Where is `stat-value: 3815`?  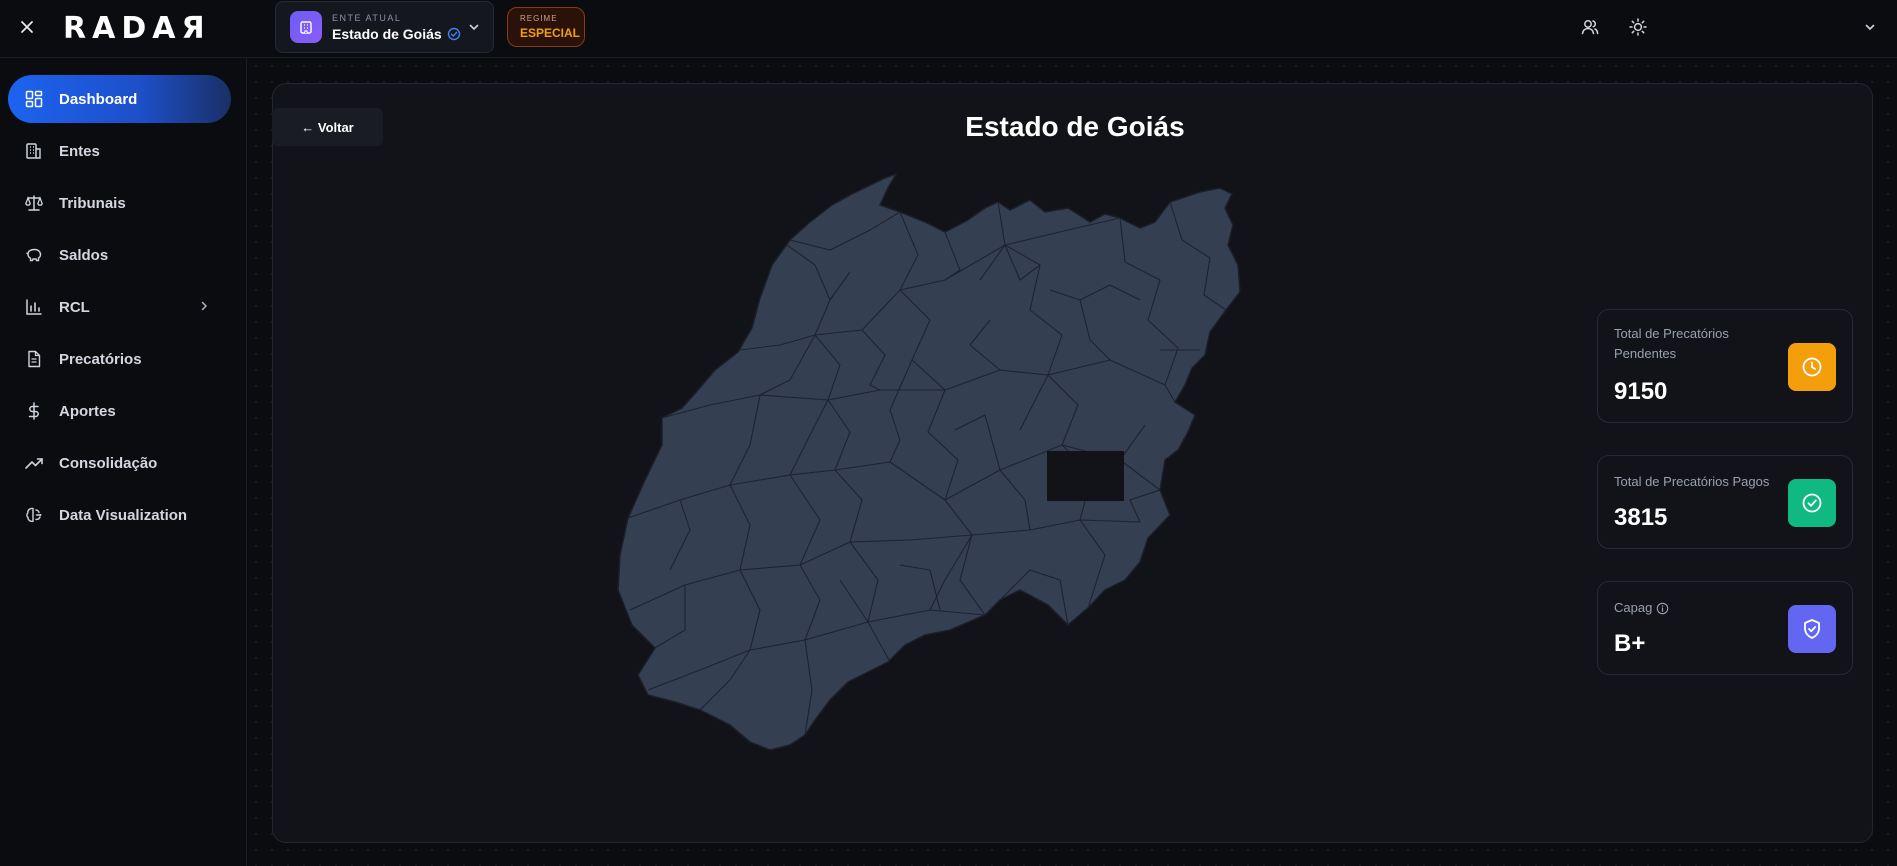 stat-value: 3815 is located at coordinates (1641, 517).